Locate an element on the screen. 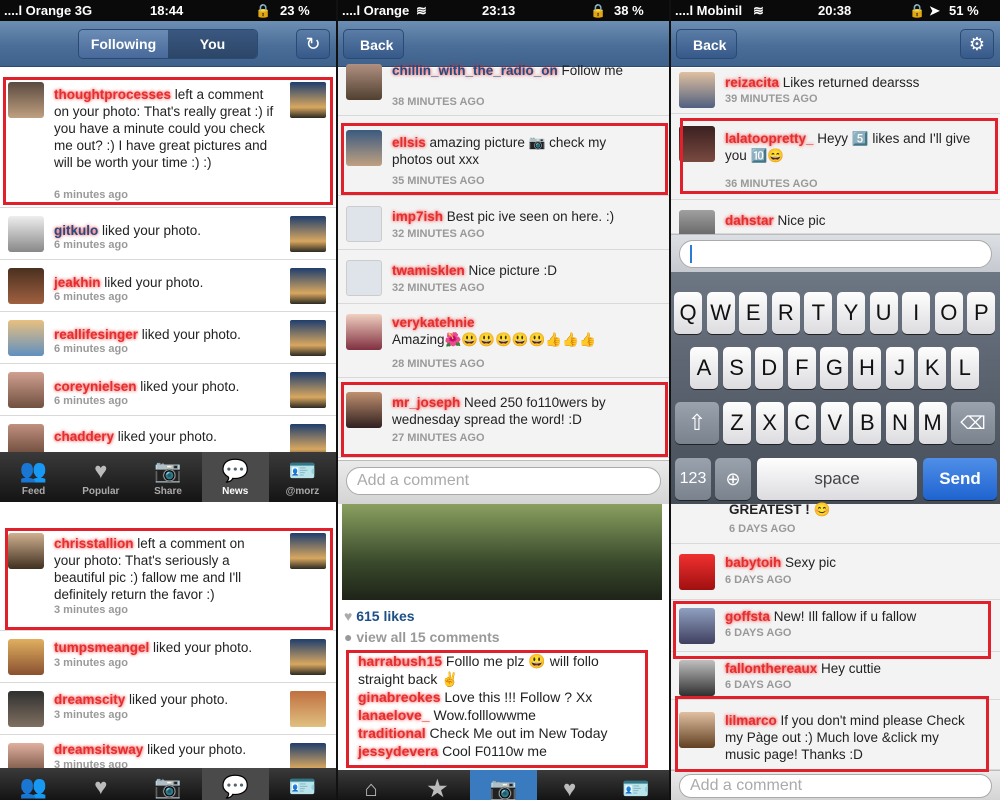  key-f: F is located at coordinates (801, 368).